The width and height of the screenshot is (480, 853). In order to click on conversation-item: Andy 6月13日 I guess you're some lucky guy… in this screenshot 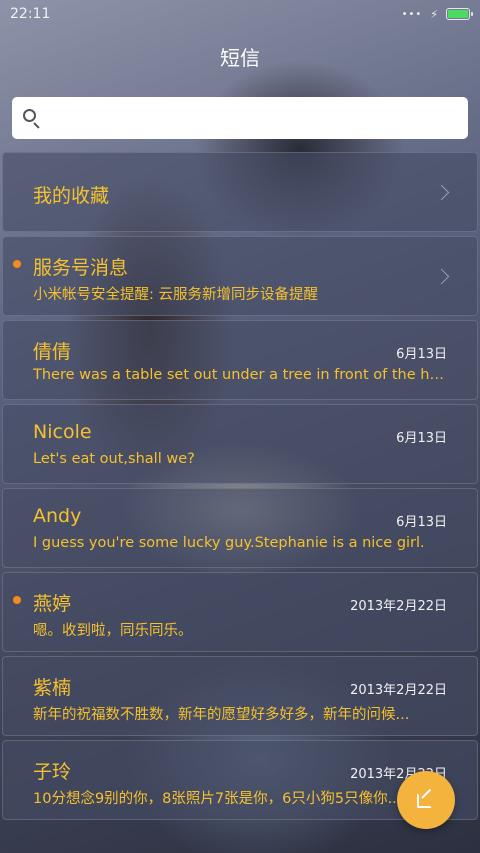, I will do `click(240, 528)`.